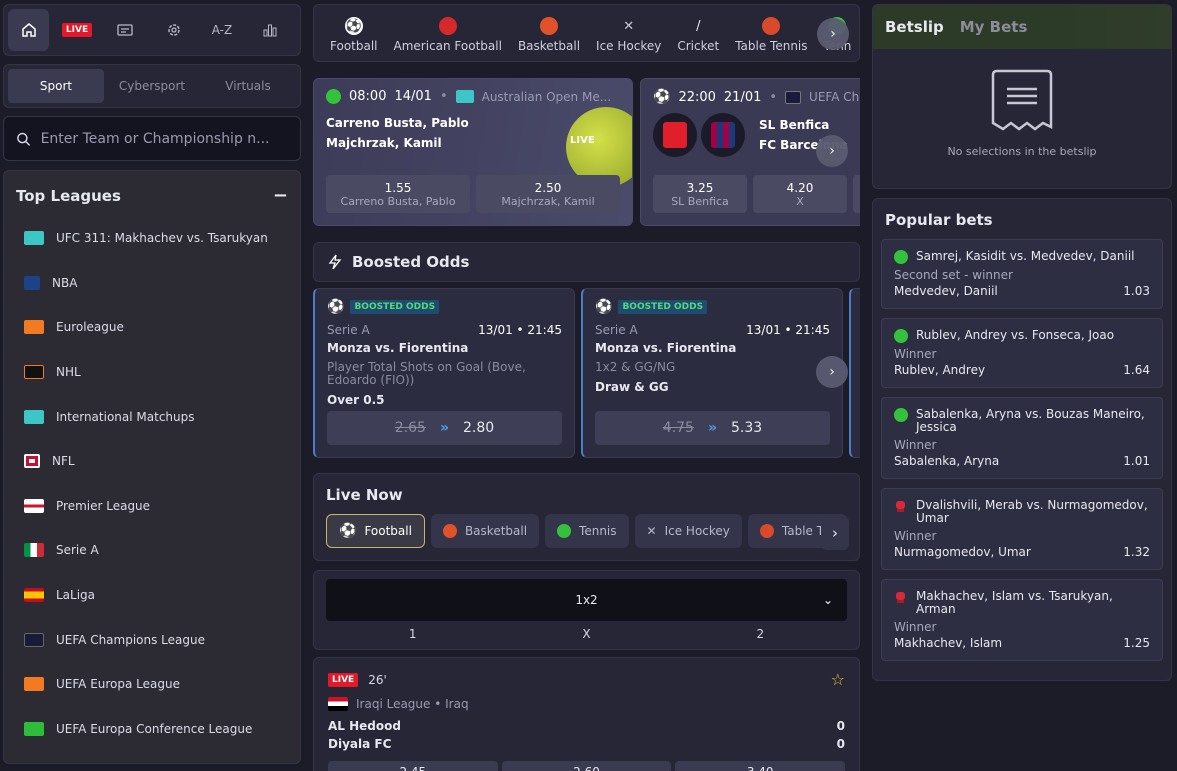 The height and width of the screenshot is (771, 1177). Describe the element at coordinates (698, 35) in the screenshot. I see `sport-cricket: / Cricket` at that location.